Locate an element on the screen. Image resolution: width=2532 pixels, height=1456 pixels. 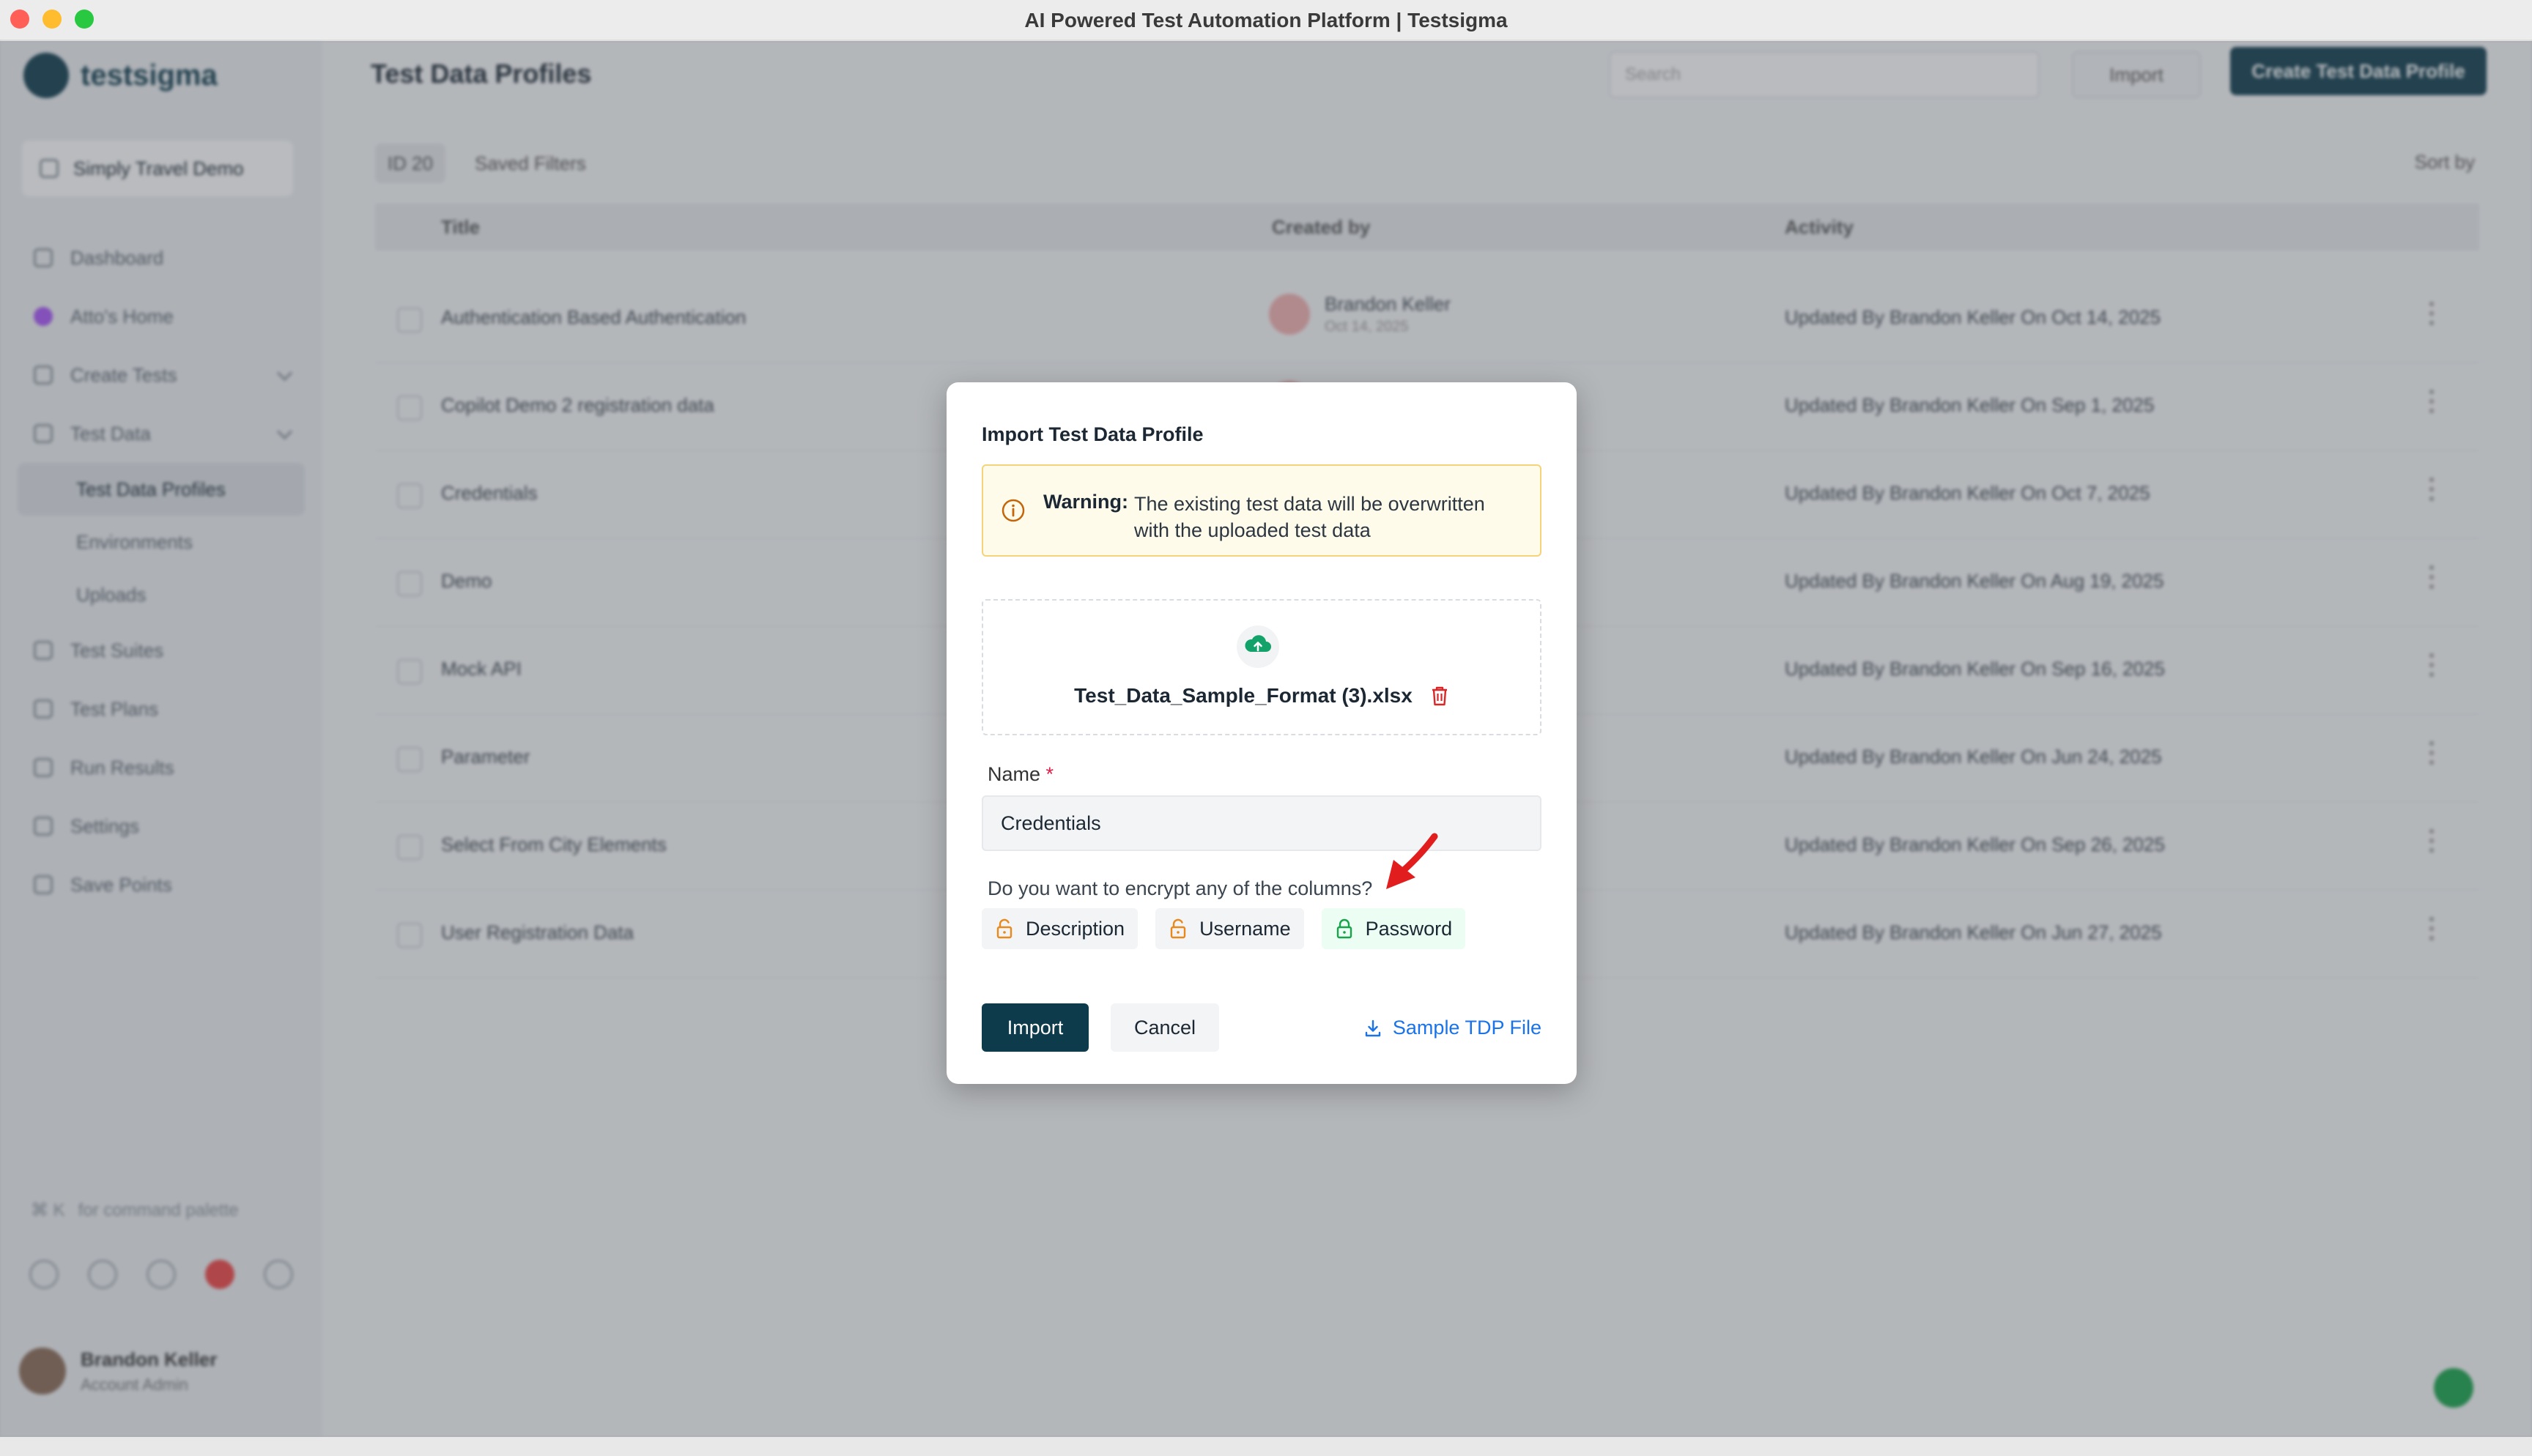
lock-closed-icon is located at coordinates (1344, 929).